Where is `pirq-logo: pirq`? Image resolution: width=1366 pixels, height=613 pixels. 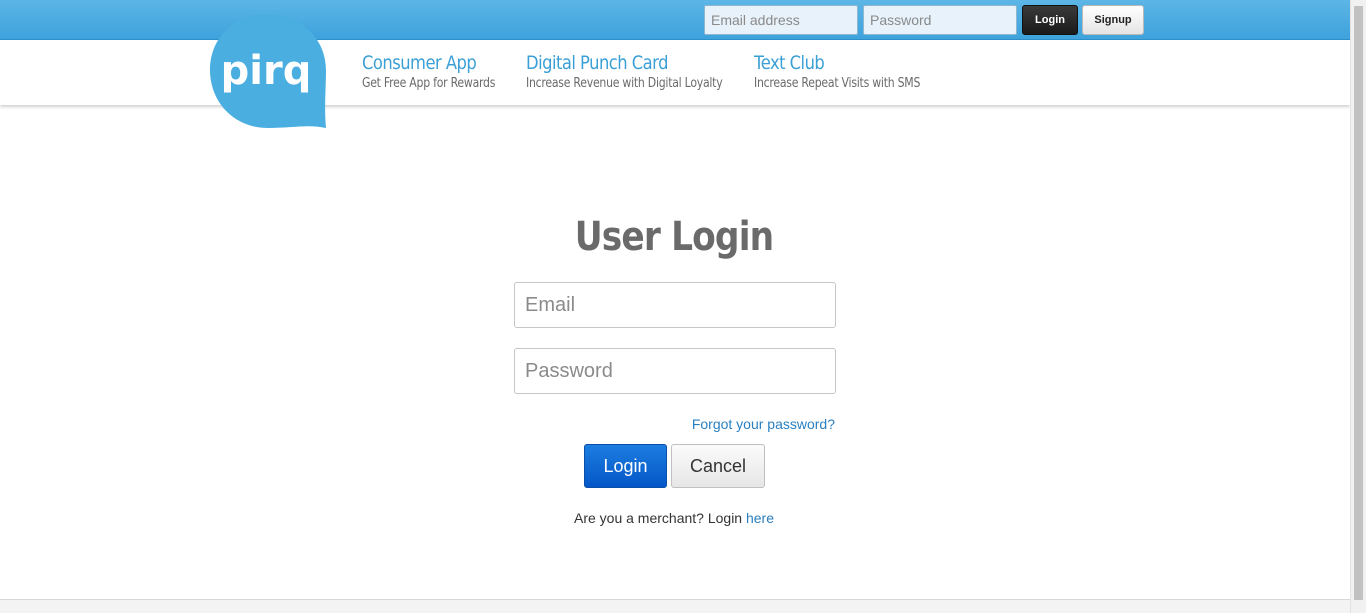 pirq-logo: pirq is located at coordinates (268, 71).